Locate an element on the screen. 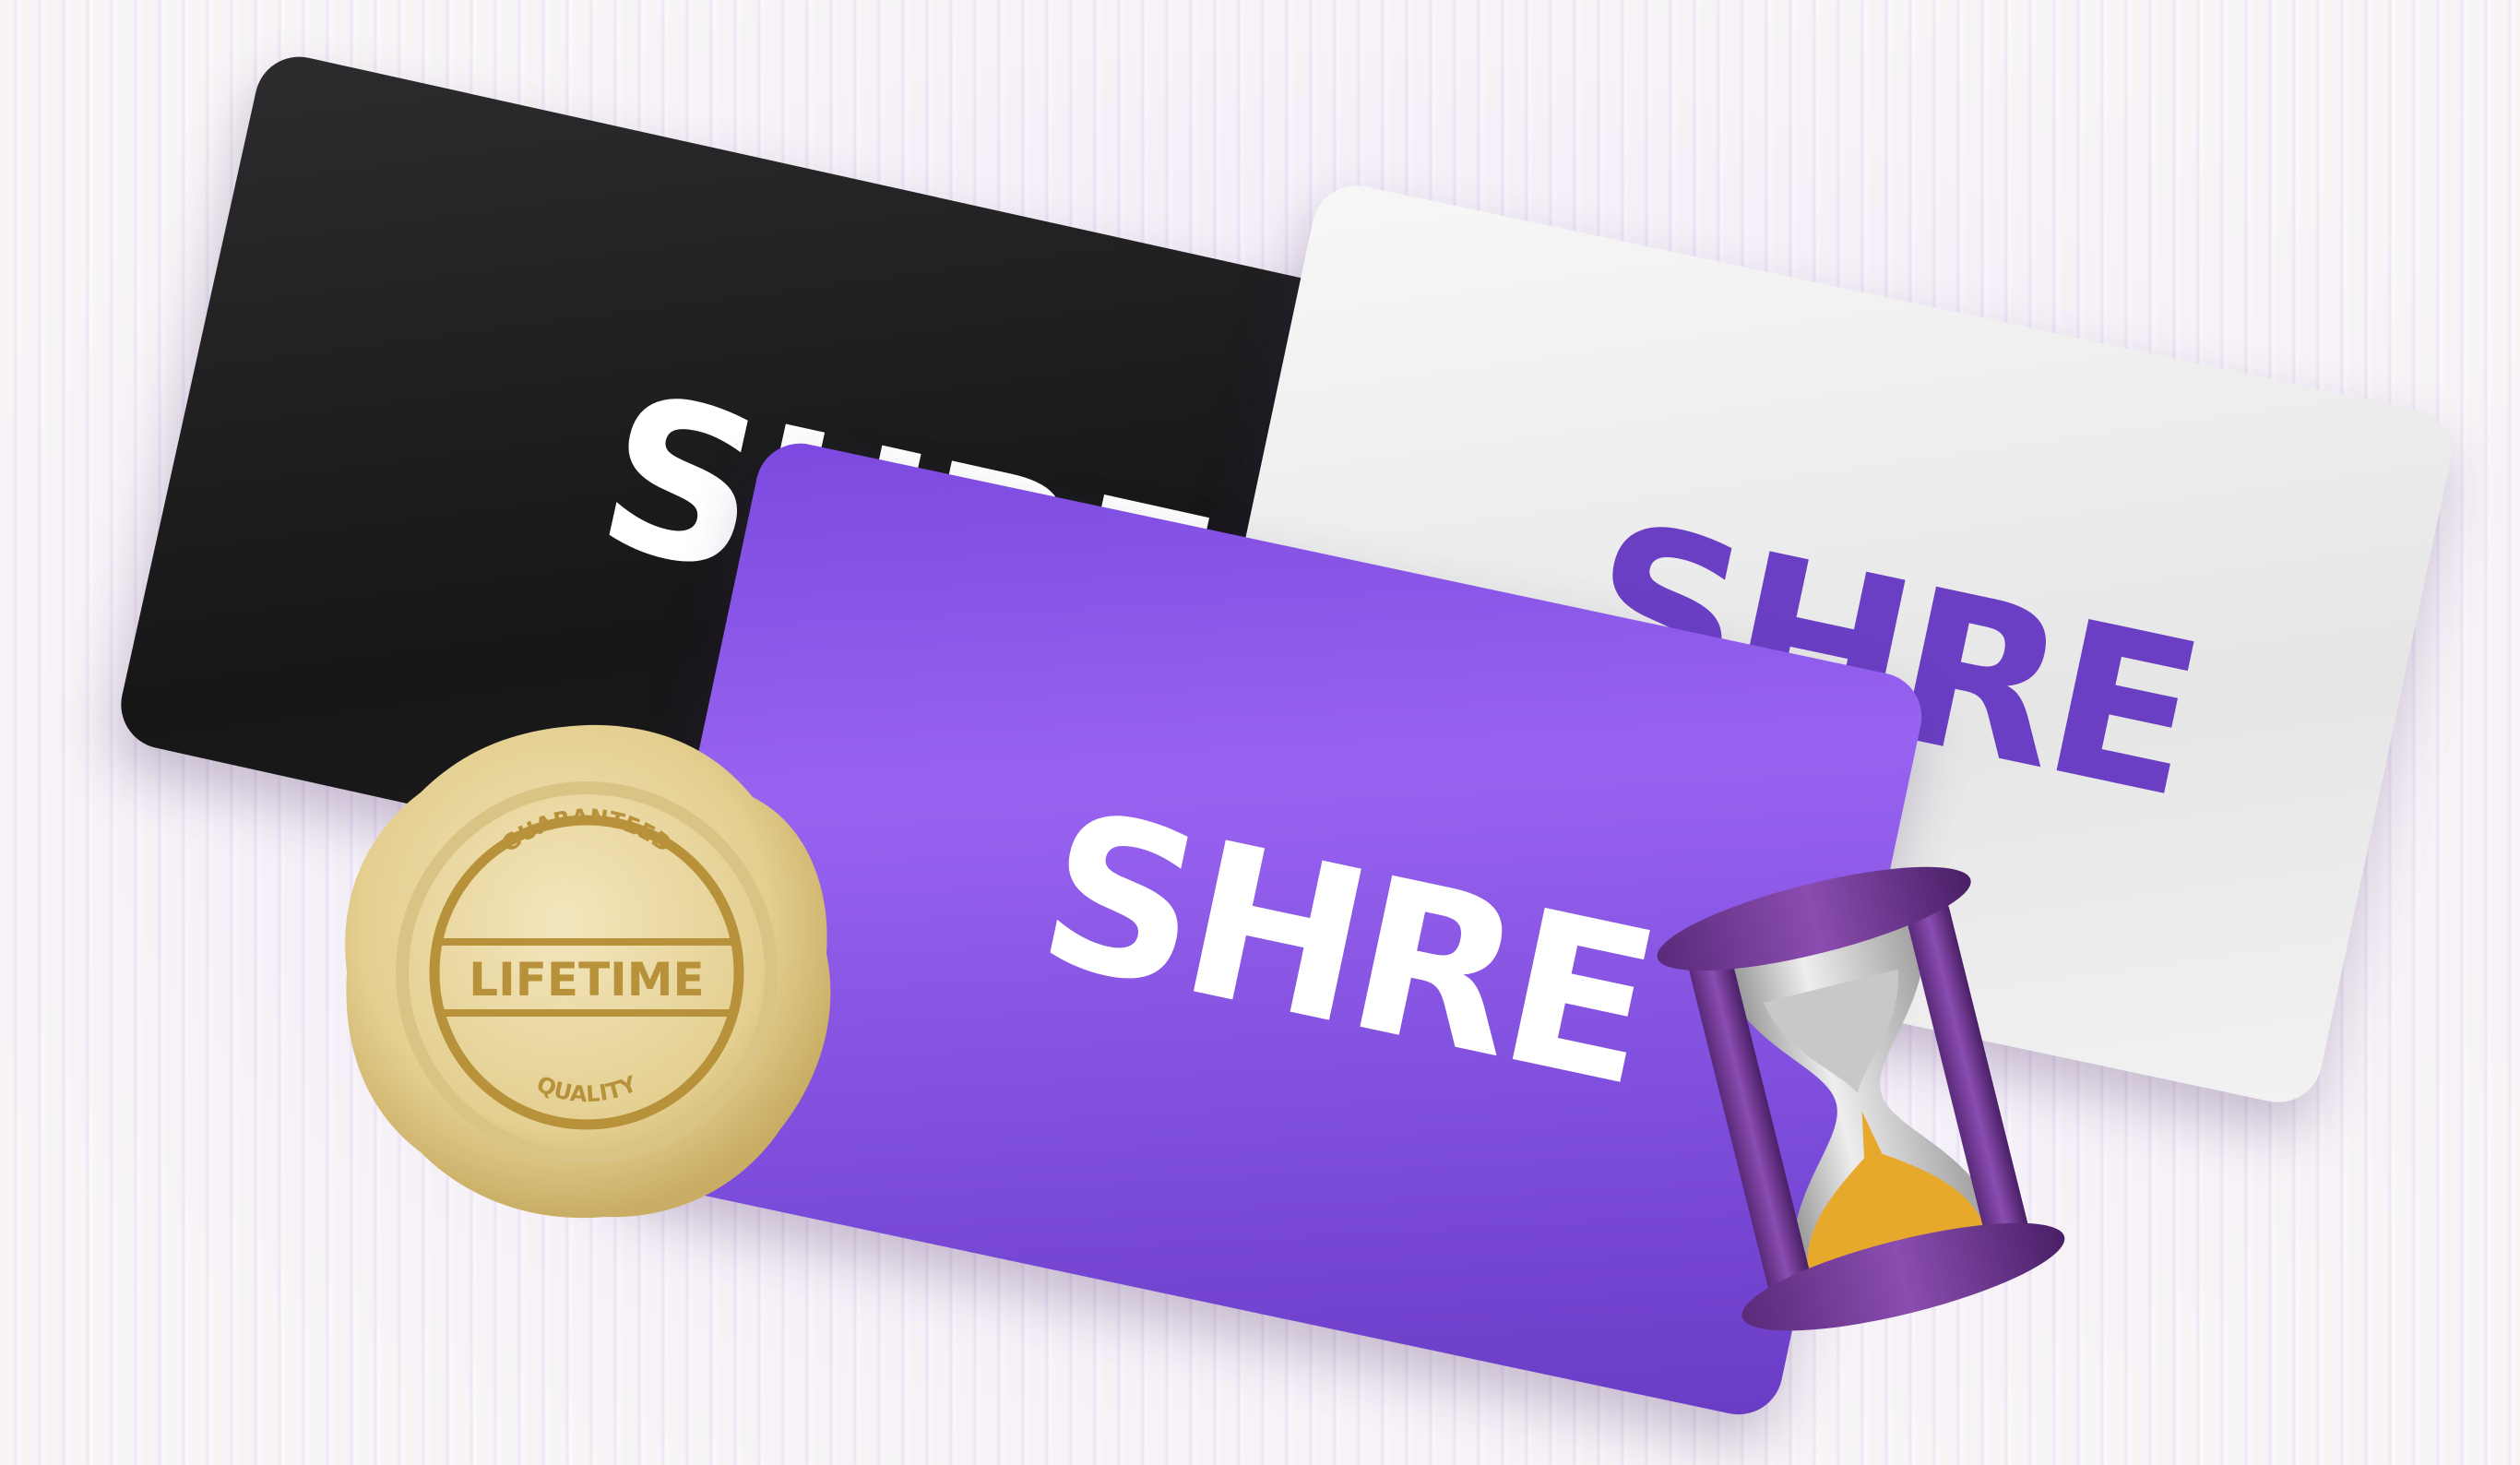 The height and width of the screenshot is (1465, 2520). seal-lifetime-text: LIFETIME is located at coordinates (586, 979).